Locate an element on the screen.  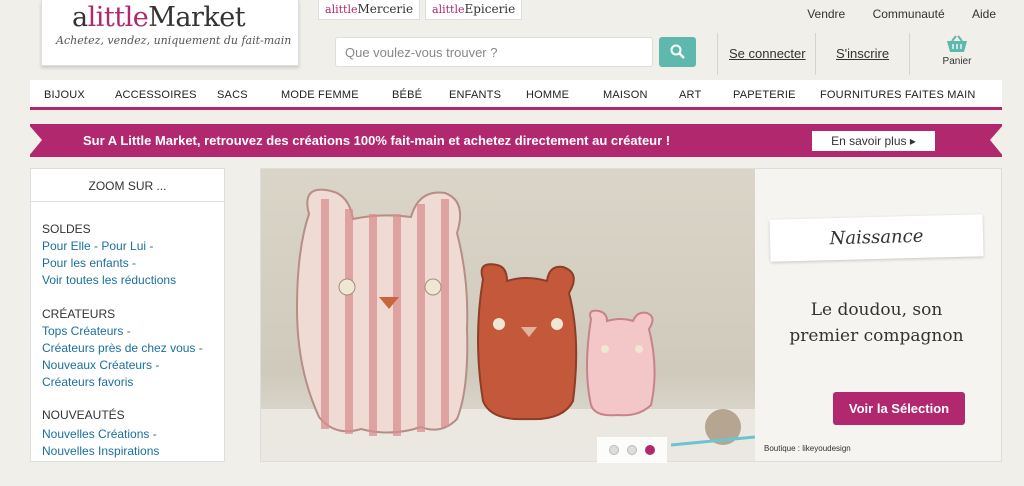
large-striped-plush is located at coordinates (382, 312).